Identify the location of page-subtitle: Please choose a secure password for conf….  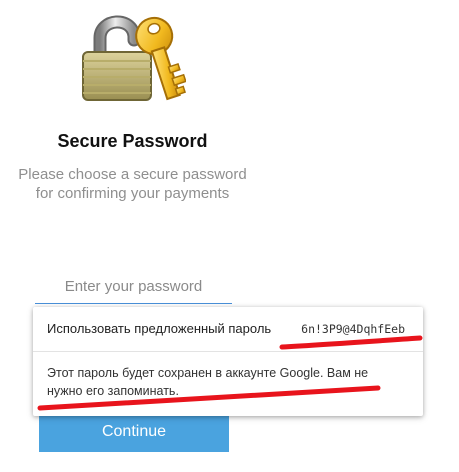
(132, 184).